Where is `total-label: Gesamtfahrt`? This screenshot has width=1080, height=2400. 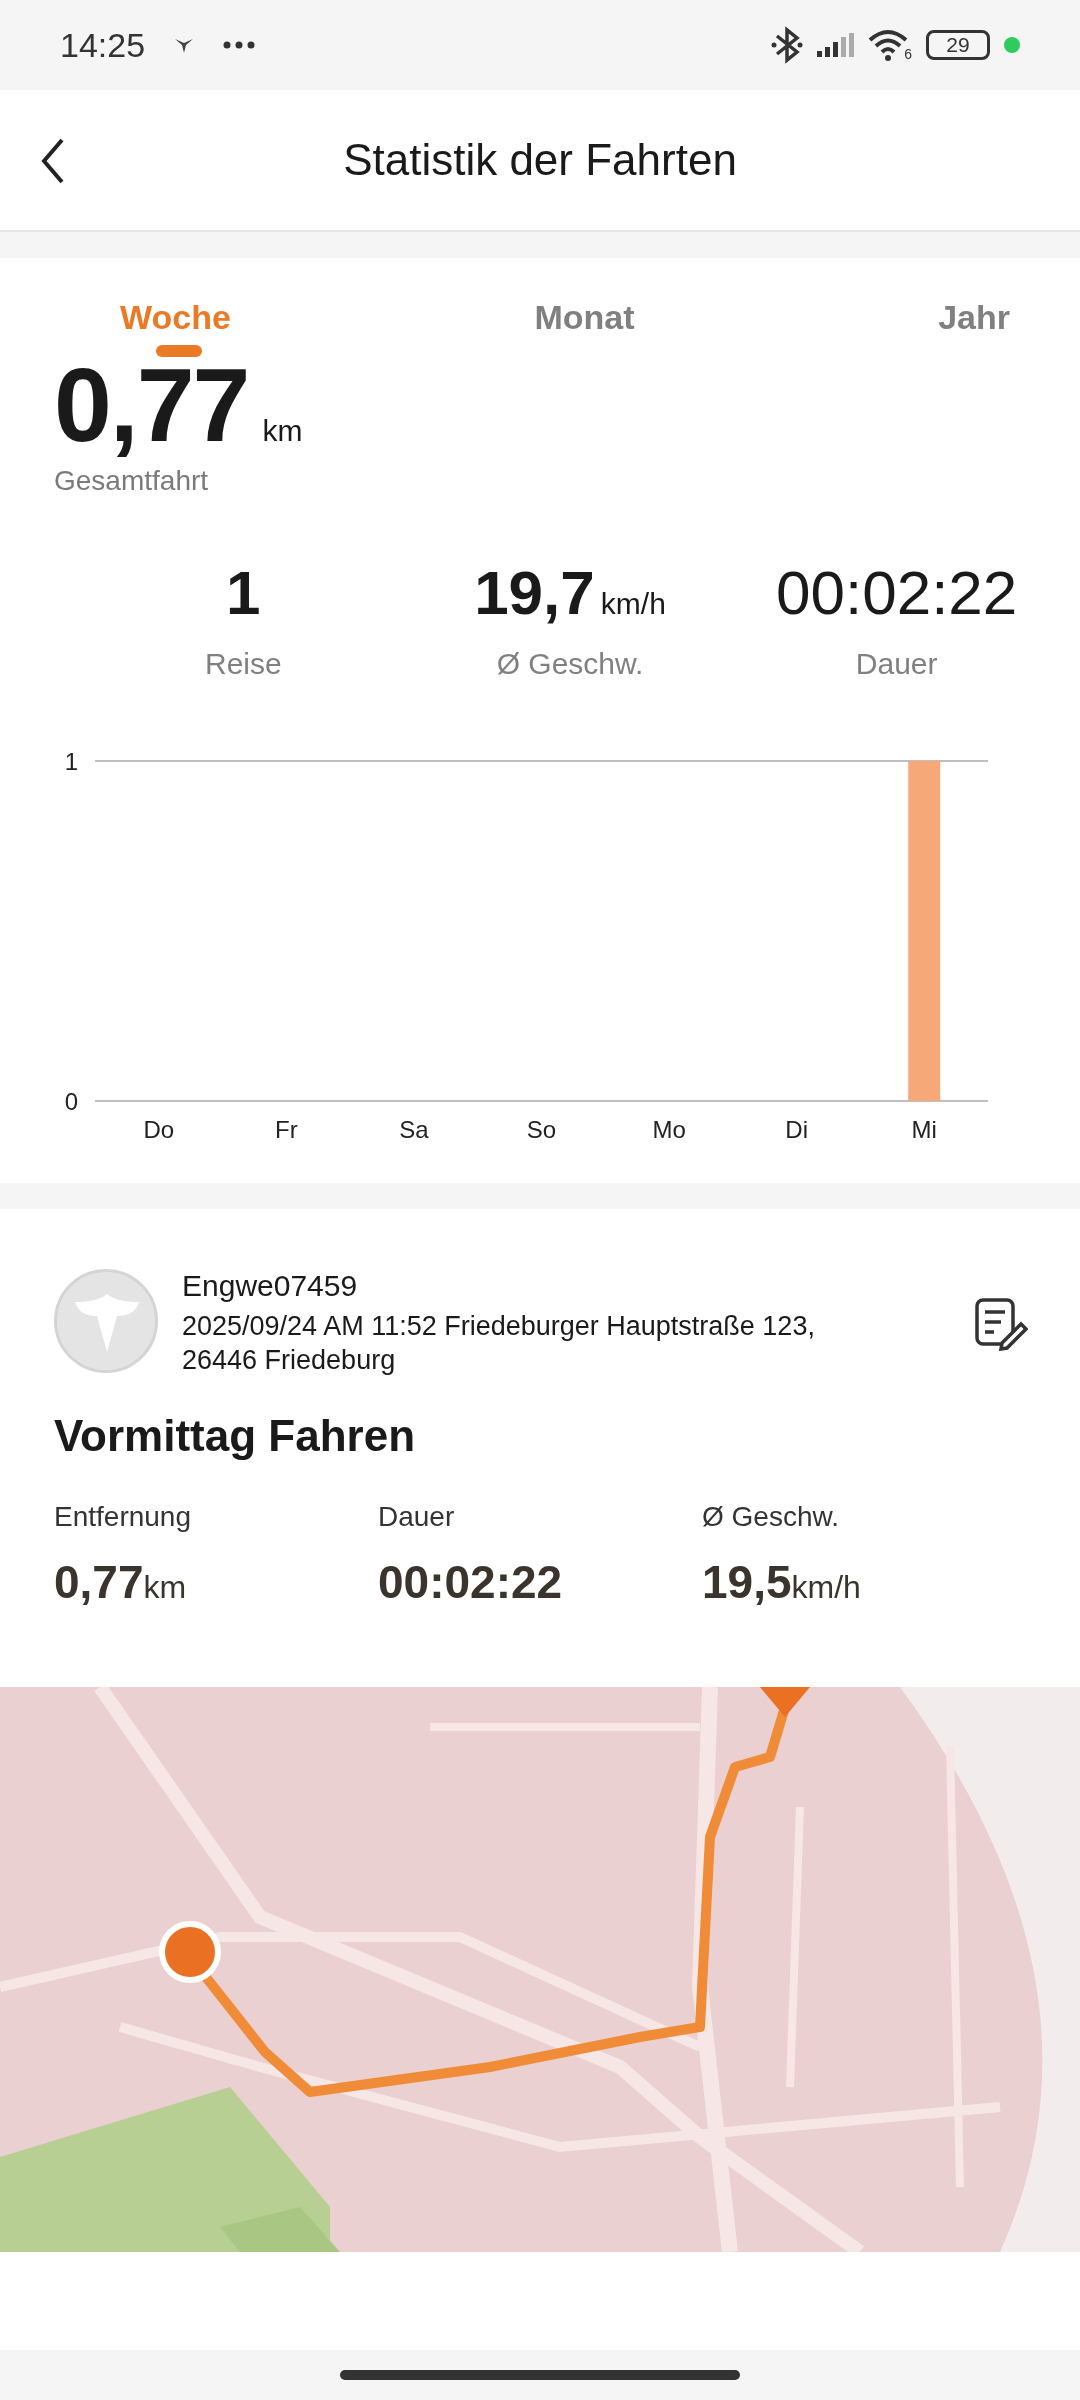 total-label: Gesamtfahrt is located at coordinates (132, 481).